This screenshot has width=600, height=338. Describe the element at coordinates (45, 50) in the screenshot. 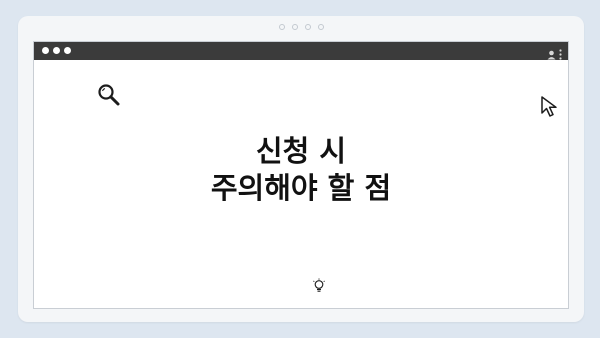

I see `window-control-close` at that location.